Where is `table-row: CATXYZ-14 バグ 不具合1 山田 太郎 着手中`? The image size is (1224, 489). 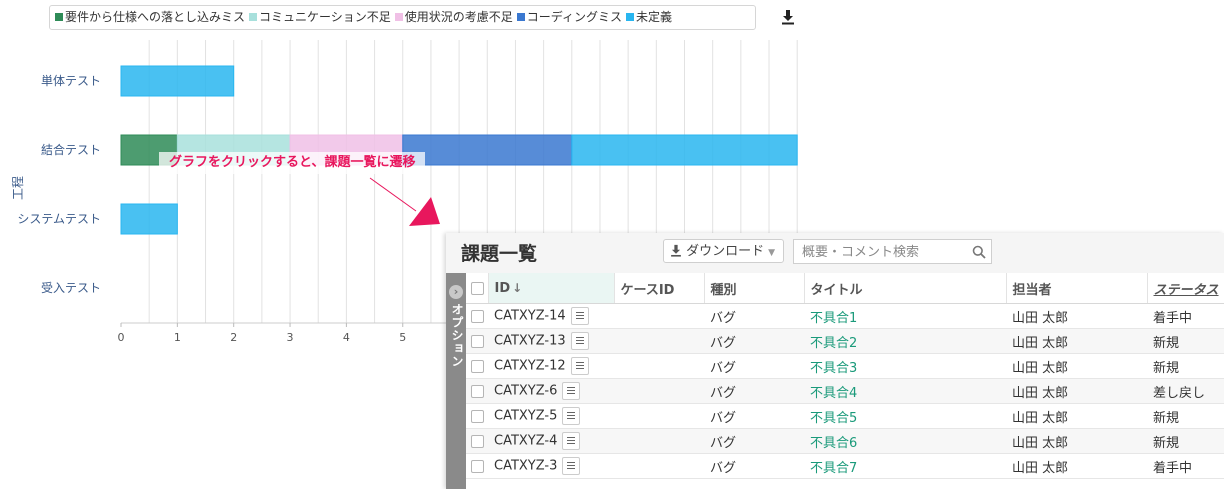 table-row: CATXYZ-14 バグ 不具合1 山田 太郎 着手中 is located at coordinates (845, 316).